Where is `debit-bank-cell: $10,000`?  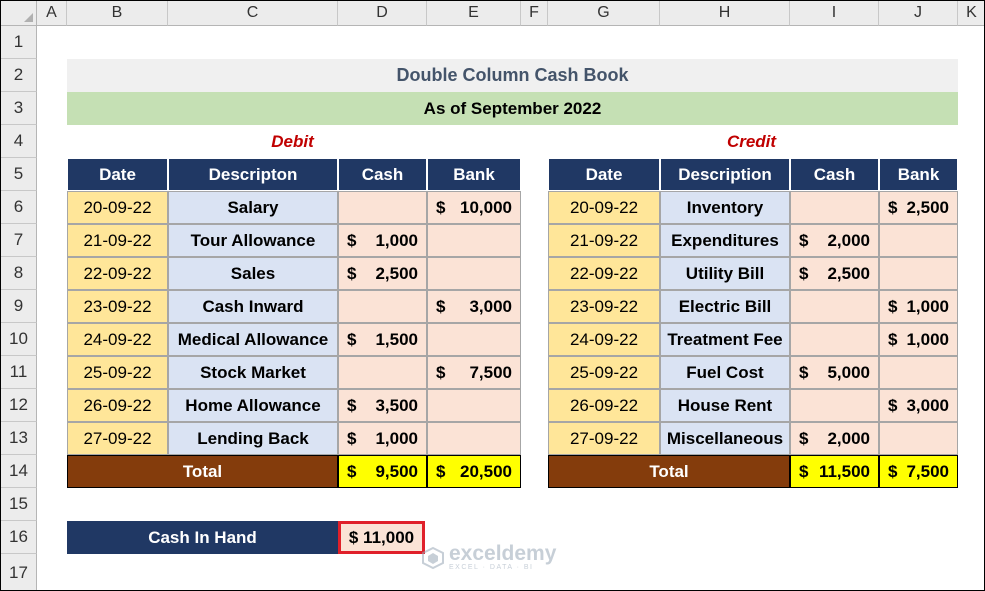 debit-bank-cell: $10,000 is located at coordinates (474, 207).